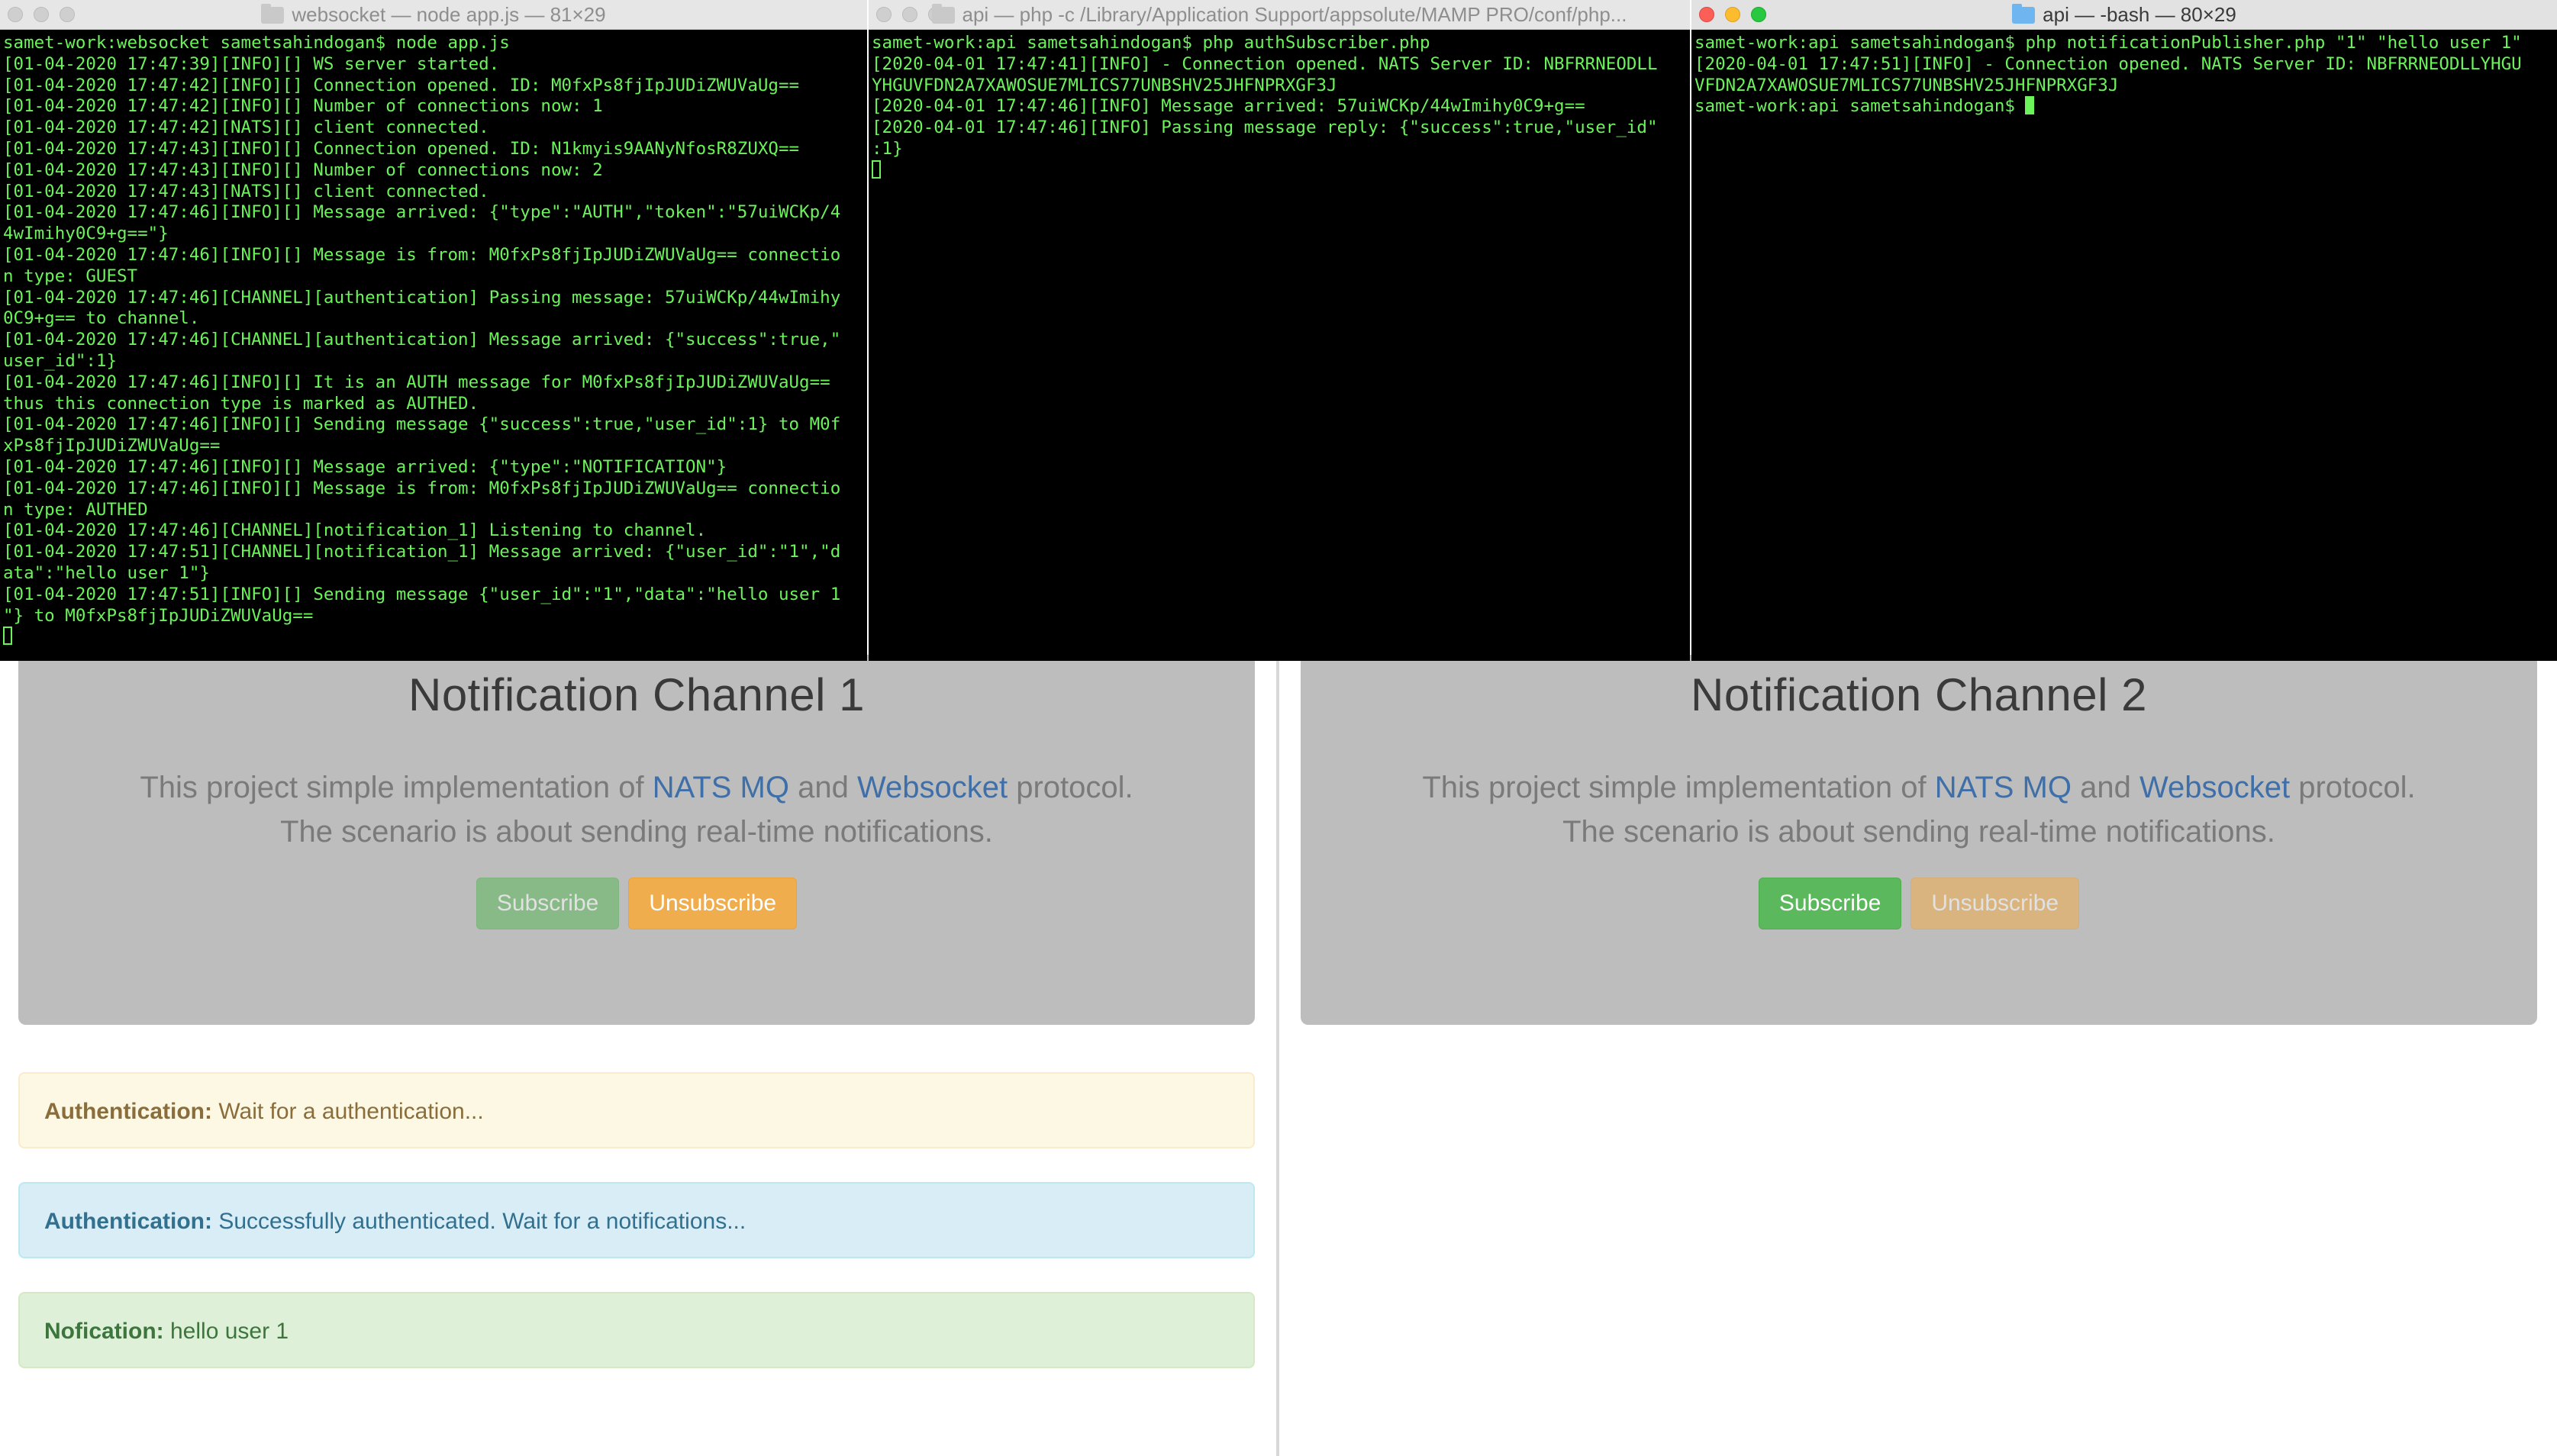 This screenshot has height=1456, width=2557. Describe the element at coordinates (226, 1331) in the screenshot. I see `alert-text: hello user 1` at that location.